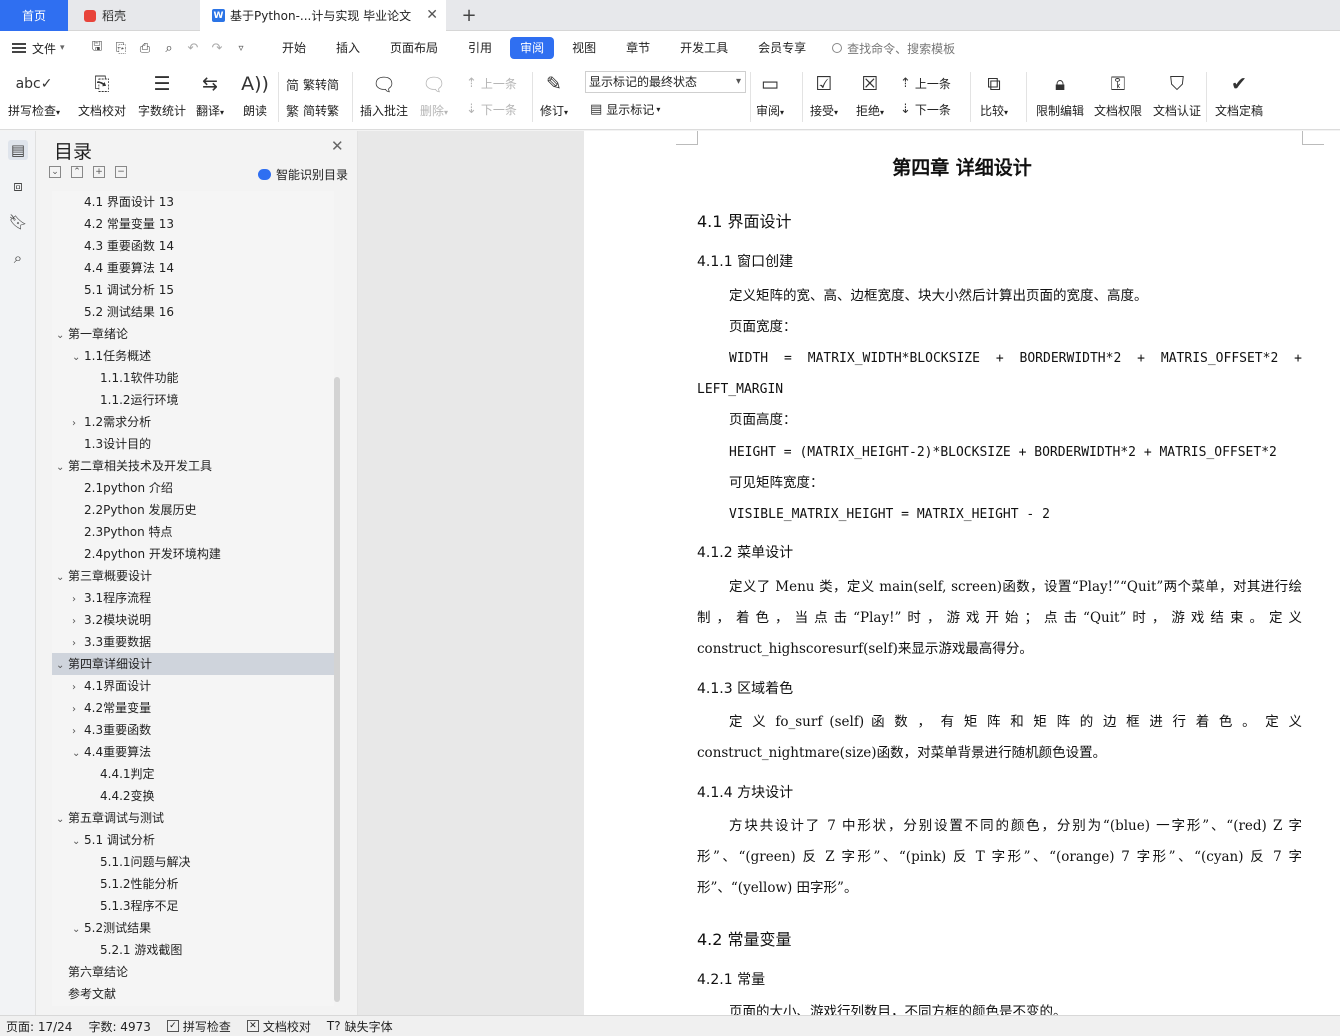 The image size is (1340, 1036). What do you see at coordinates (491, 109) in the screenshot?
I see `next-comment-button: ⇣ 下一条` at bounding box center [491, 109].